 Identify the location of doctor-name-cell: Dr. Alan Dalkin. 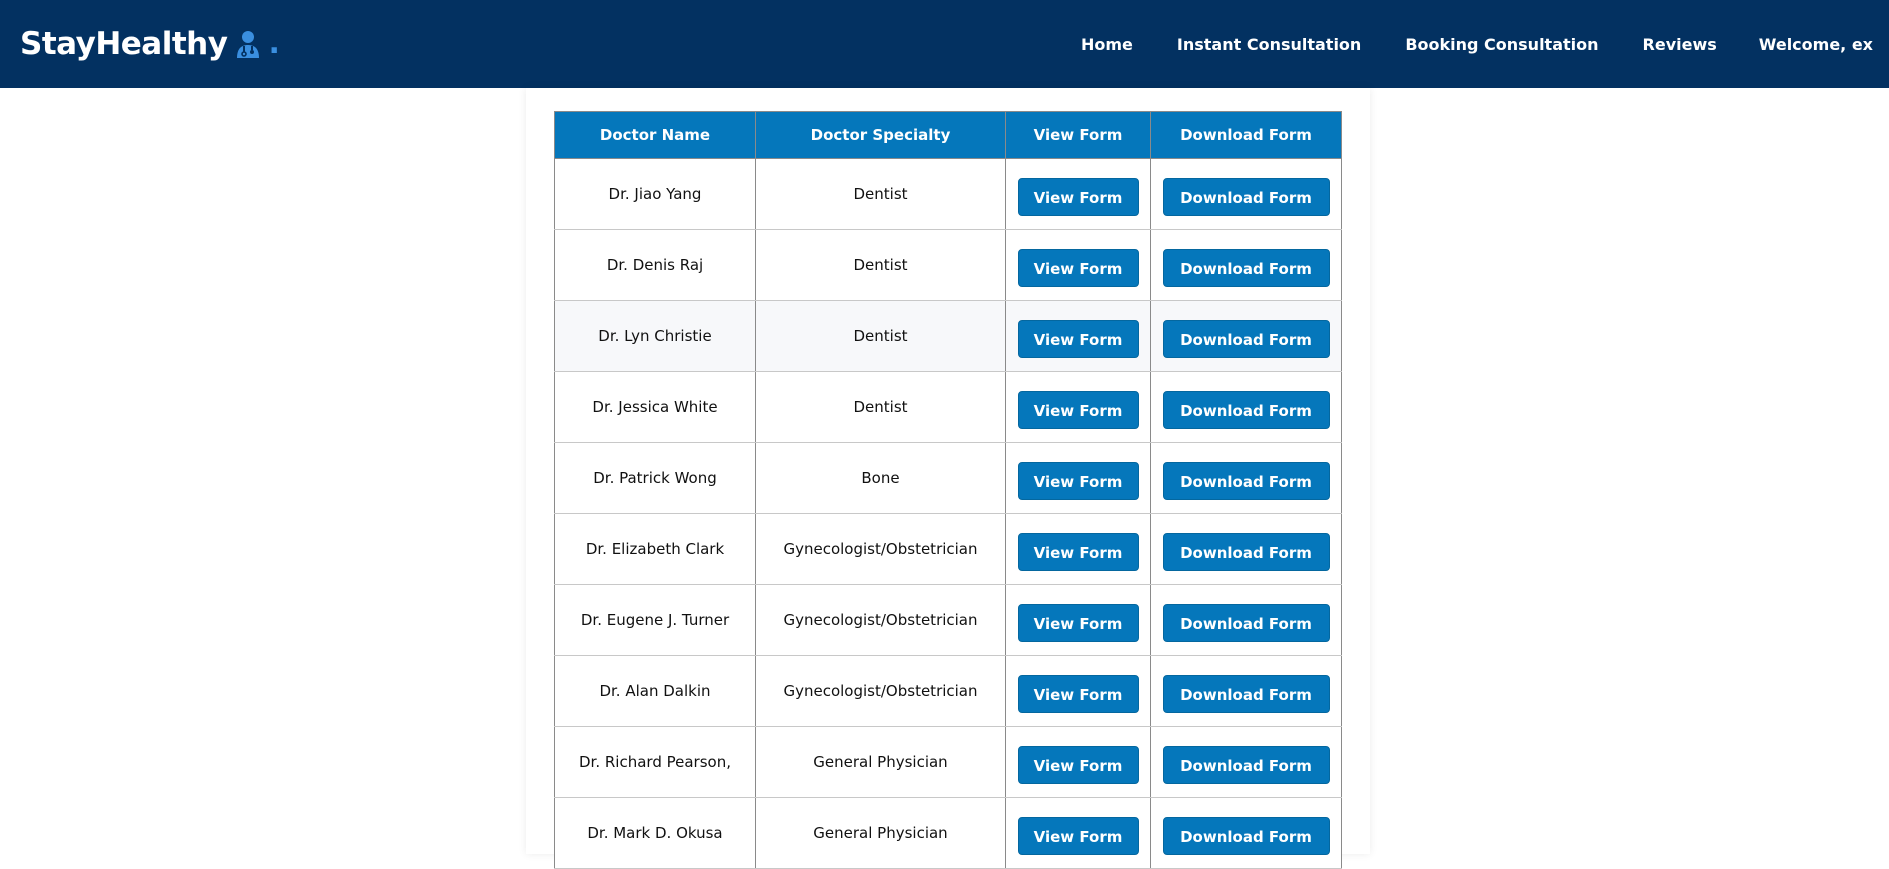
(655, 691).